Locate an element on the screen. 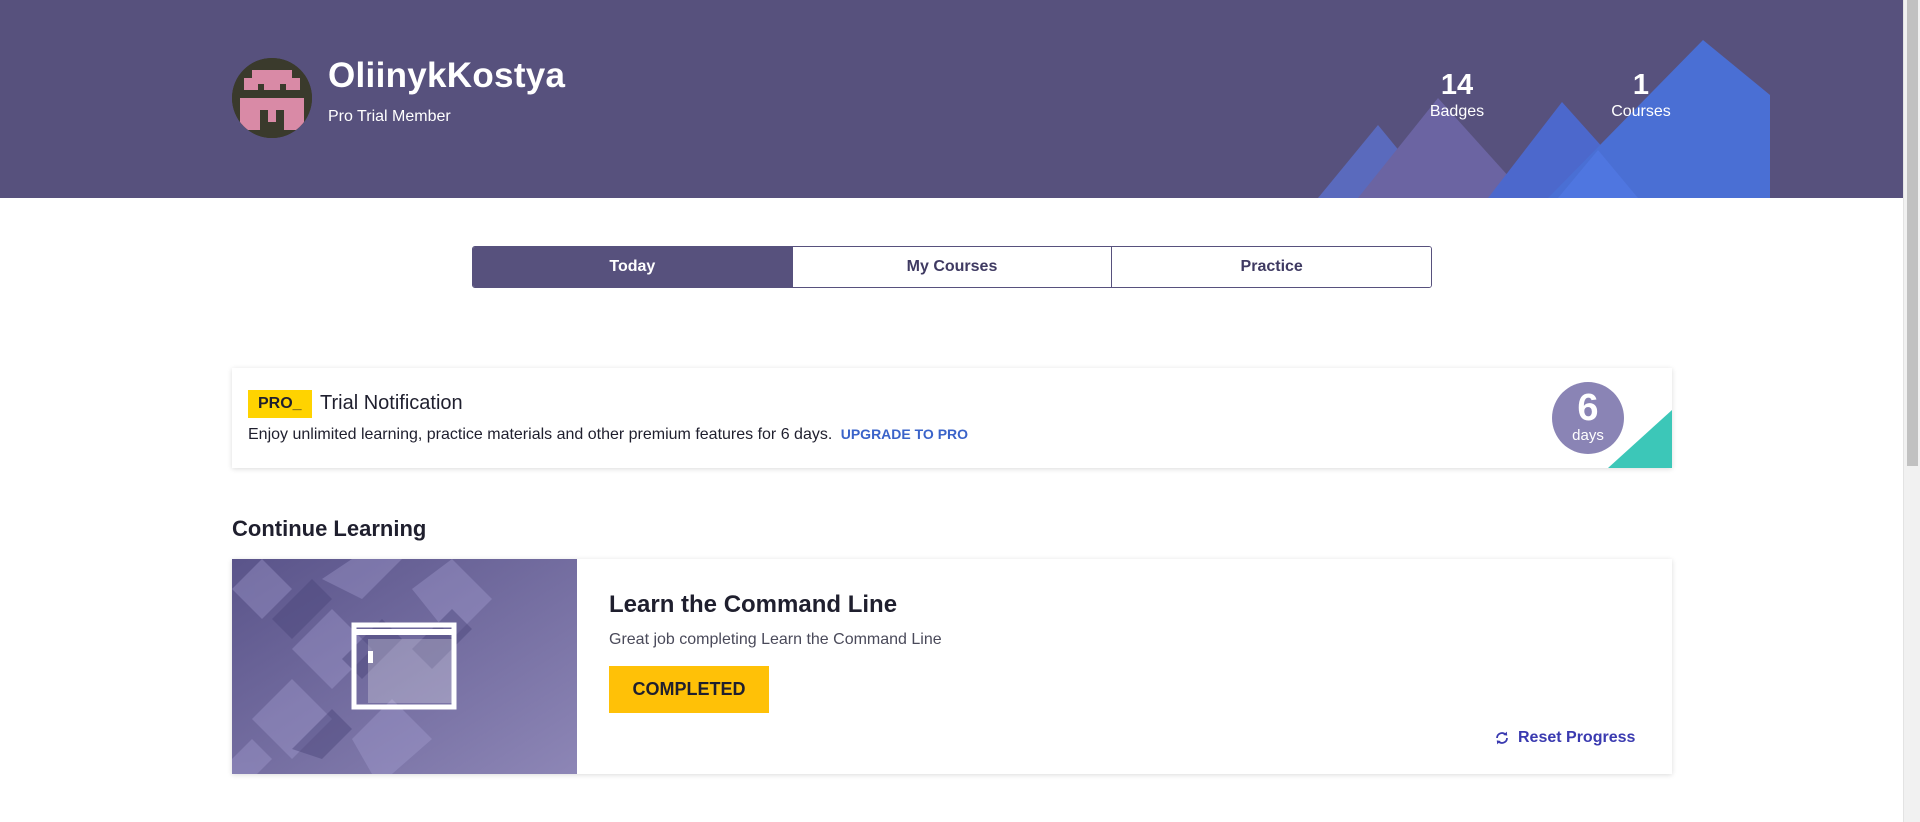 The image size is (1920, 822). refresh-icon is located at coordinates (1502, 738).